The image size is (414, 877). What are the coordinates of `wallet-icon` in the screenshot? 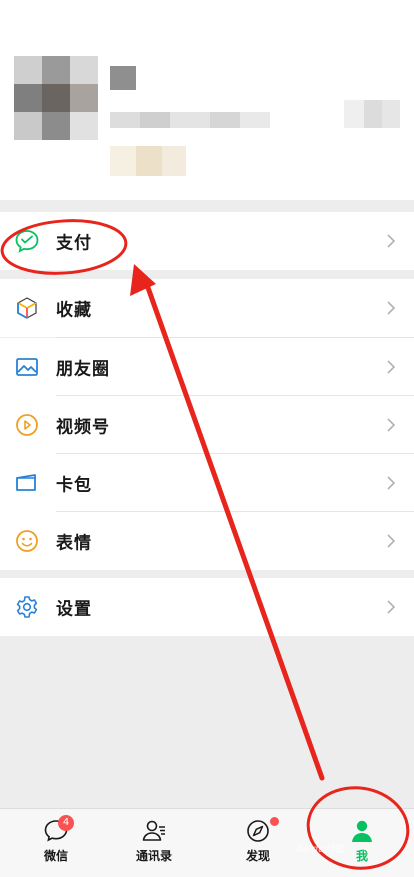 It's located at (27, 483).